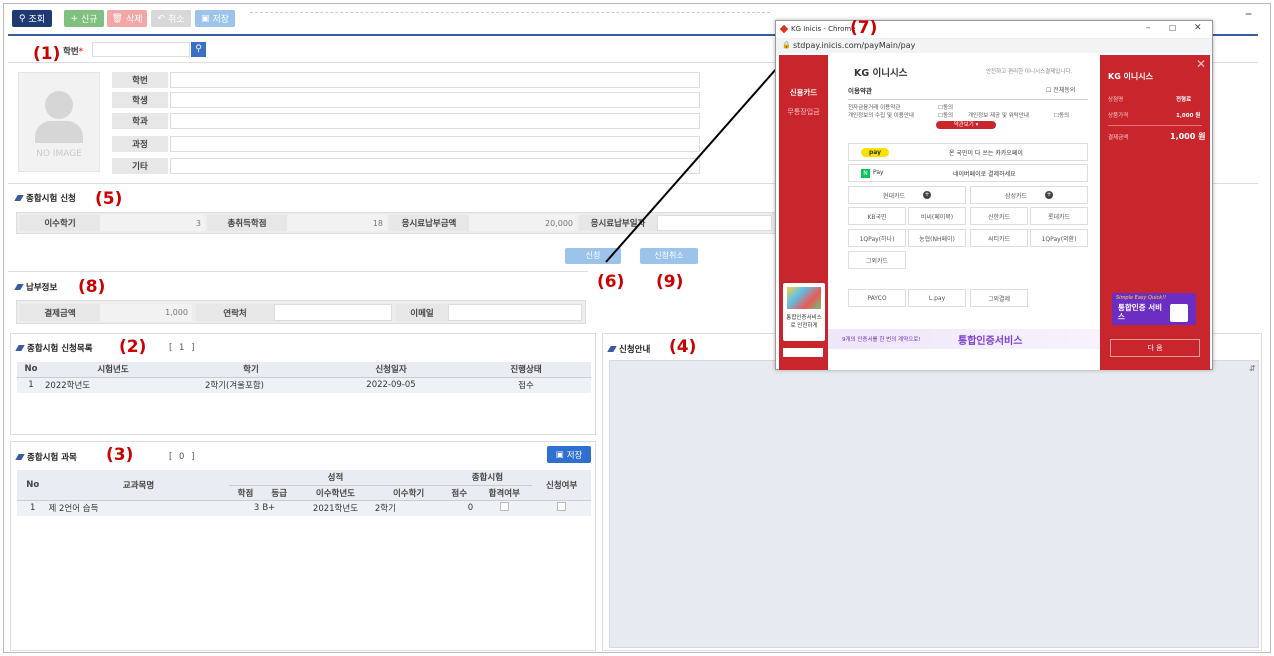 Image resolution: width=1274 pixels, height=656 pixels. I want to click on kakaopay-button: pay 온 국민이 다 쓰는 카카오페이, so click(968, 152).